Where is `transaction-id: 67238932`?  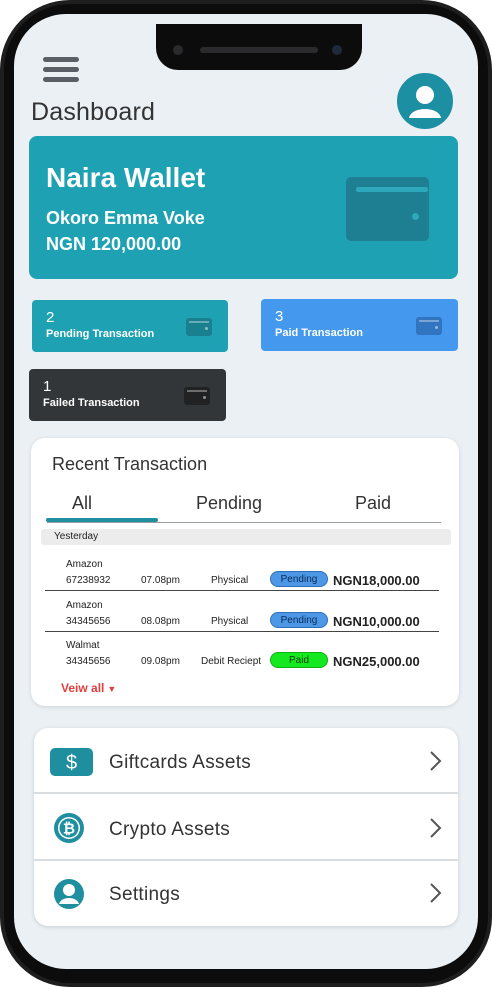
transaction-id: 67238932 is located at coordinates (88, 580).